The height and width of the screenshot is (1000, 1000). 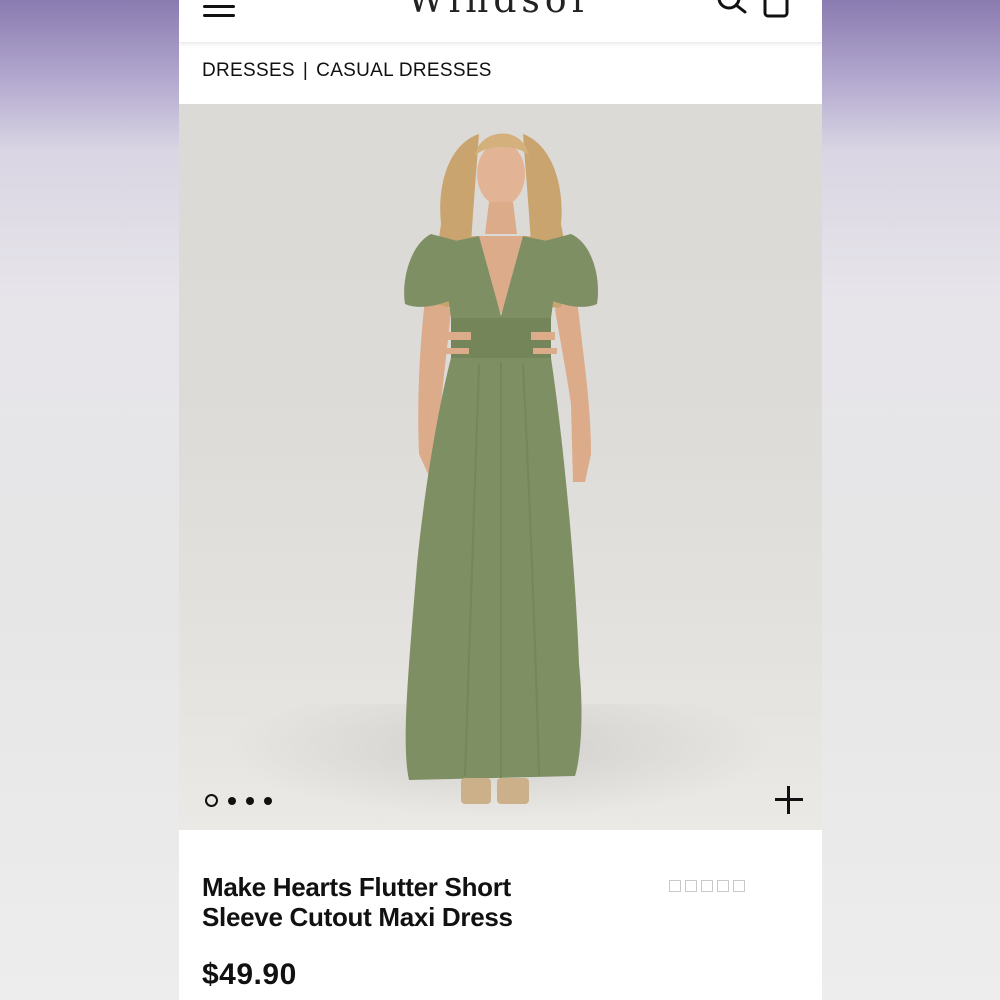 What do you see at coordinates (248, 71) in the screenshot?
I see `breadcrumb-dresses: DRESSES` at bounding box center [248, 71].